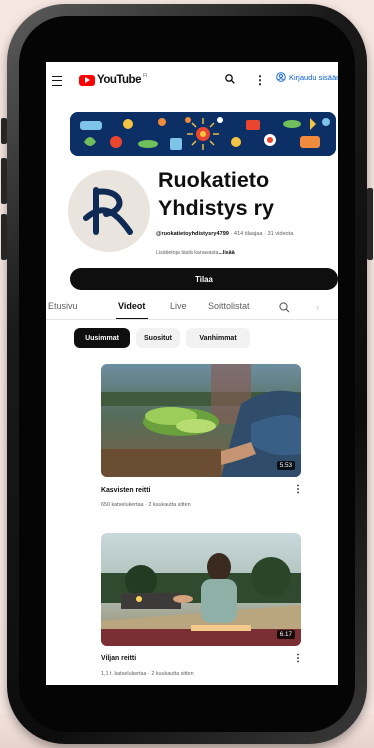  I want to click on chip-newest: Uusimmat, so click(102, 338).